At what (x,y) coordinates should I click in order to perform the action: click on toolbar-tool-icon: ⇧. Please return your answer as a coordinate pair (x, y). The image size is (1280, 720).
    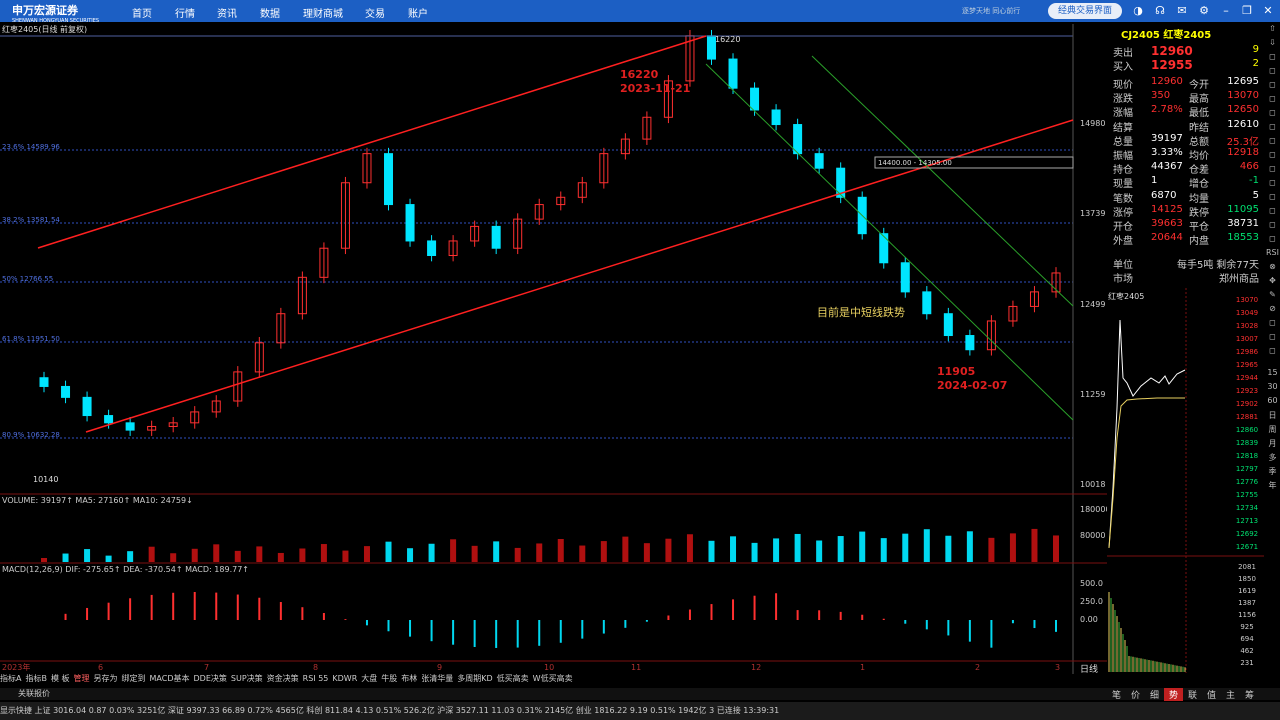
    Looking at the image, I should click on (1272, 31).